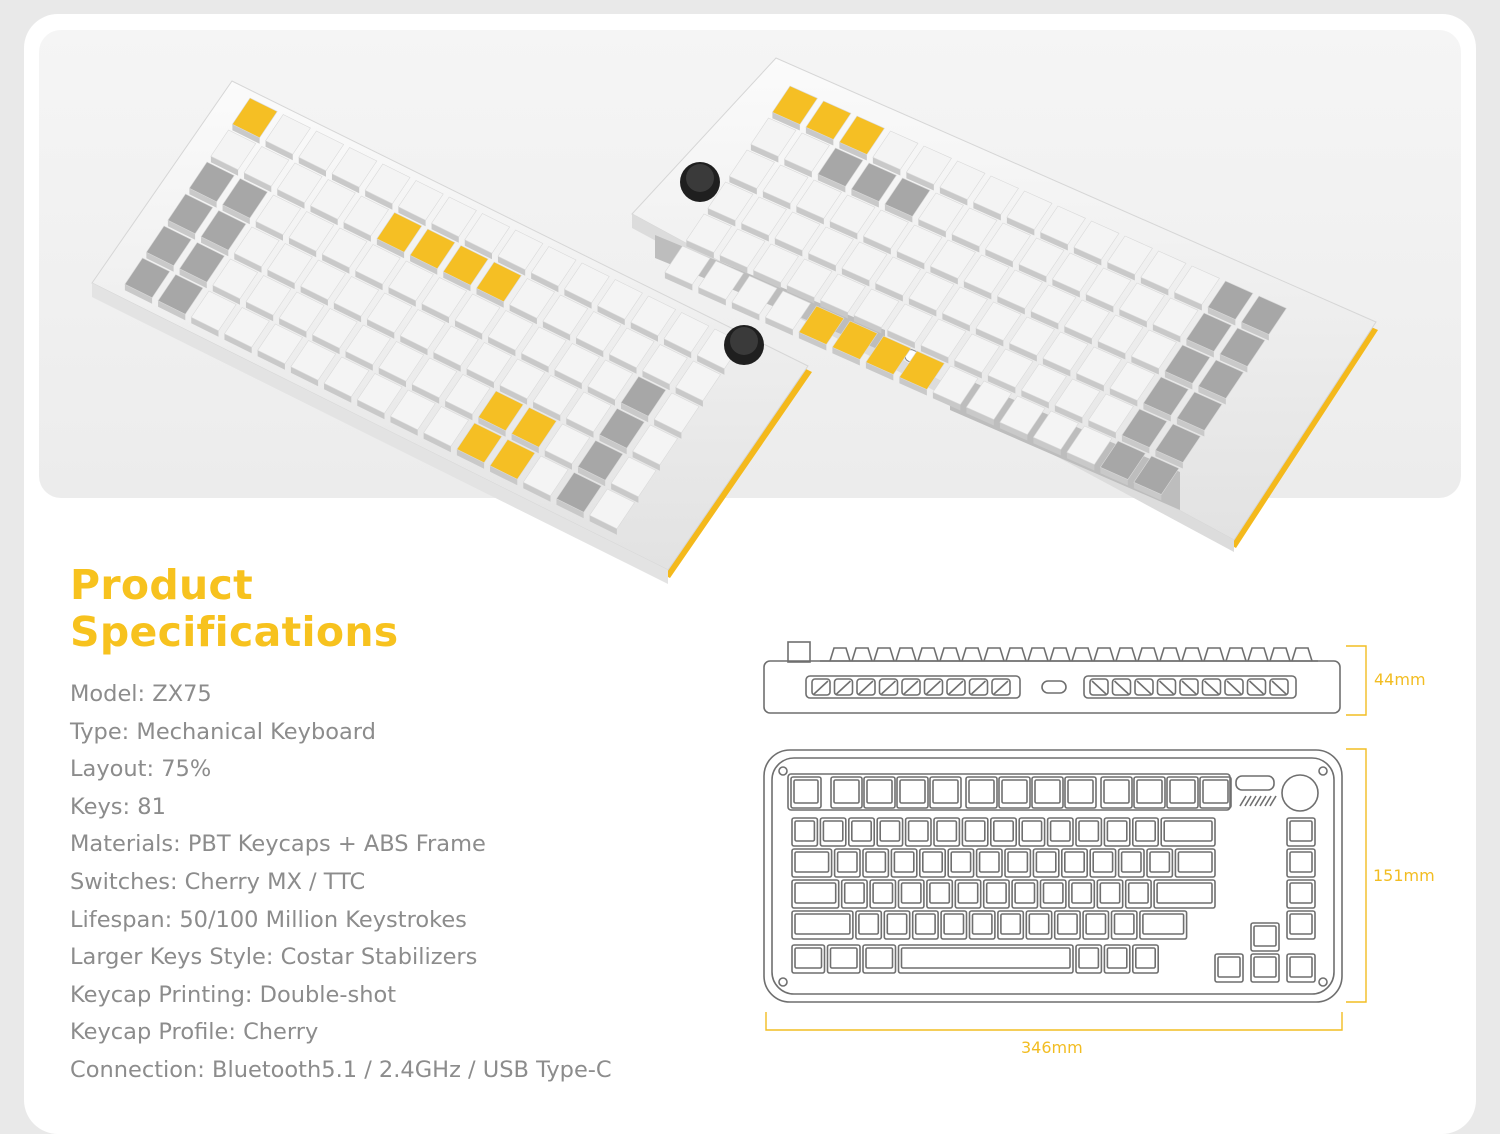  I want to click on spec-type: Type: Mechanical Keyboard, so click(223, 731).